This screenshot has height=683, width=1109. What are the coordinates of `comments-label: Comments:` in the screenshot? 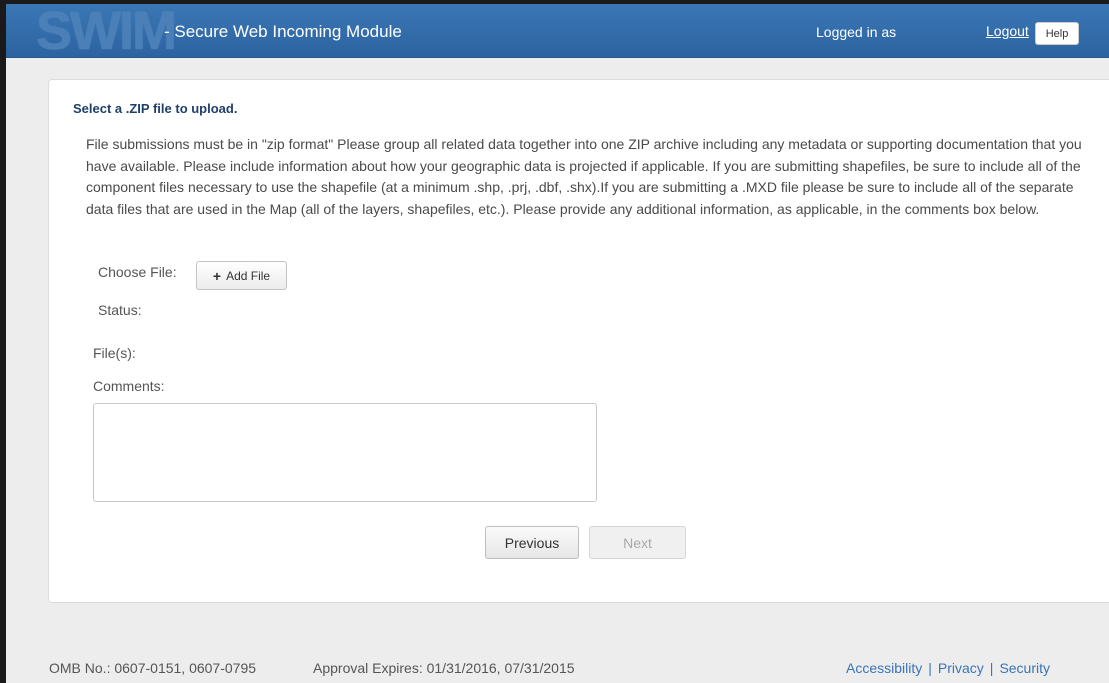 It's located at (129, 386).